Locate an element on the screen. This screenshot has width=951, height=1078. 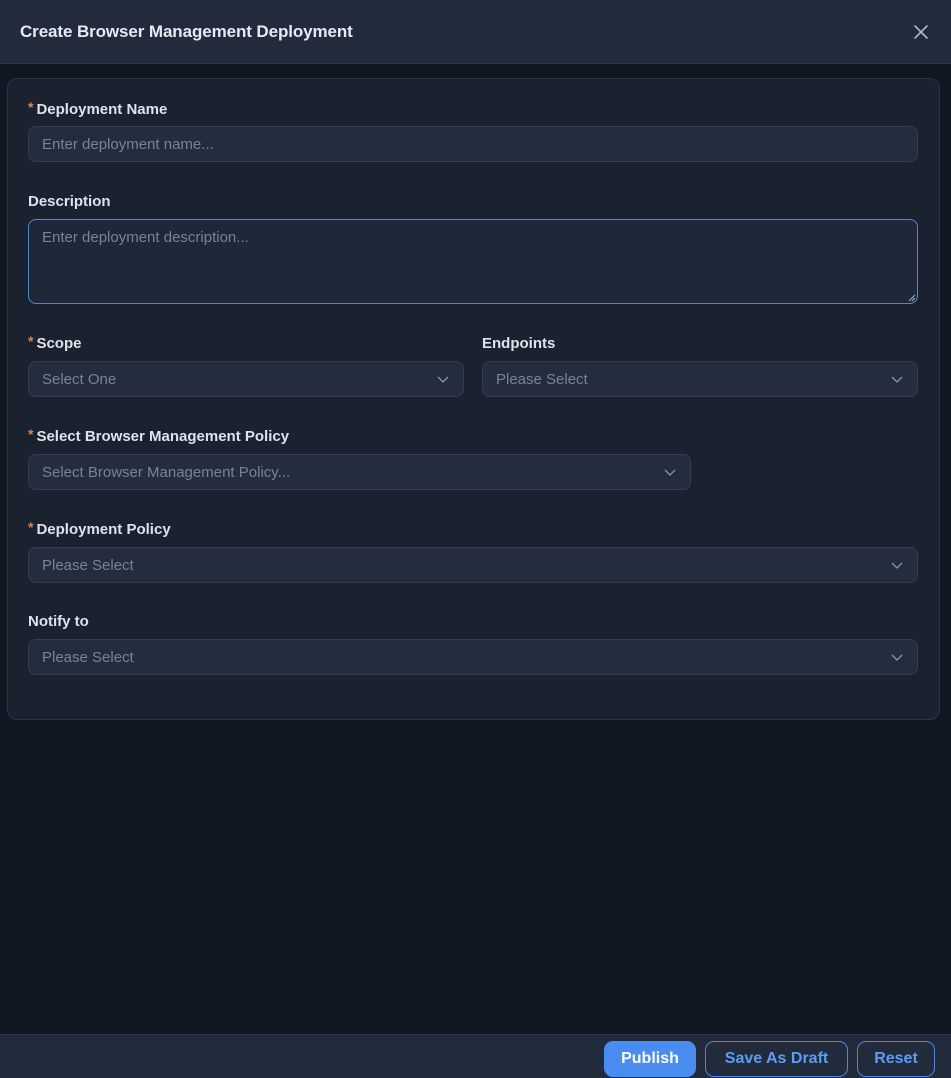
scope-label: * Scope is located at coordinates (55, 342).